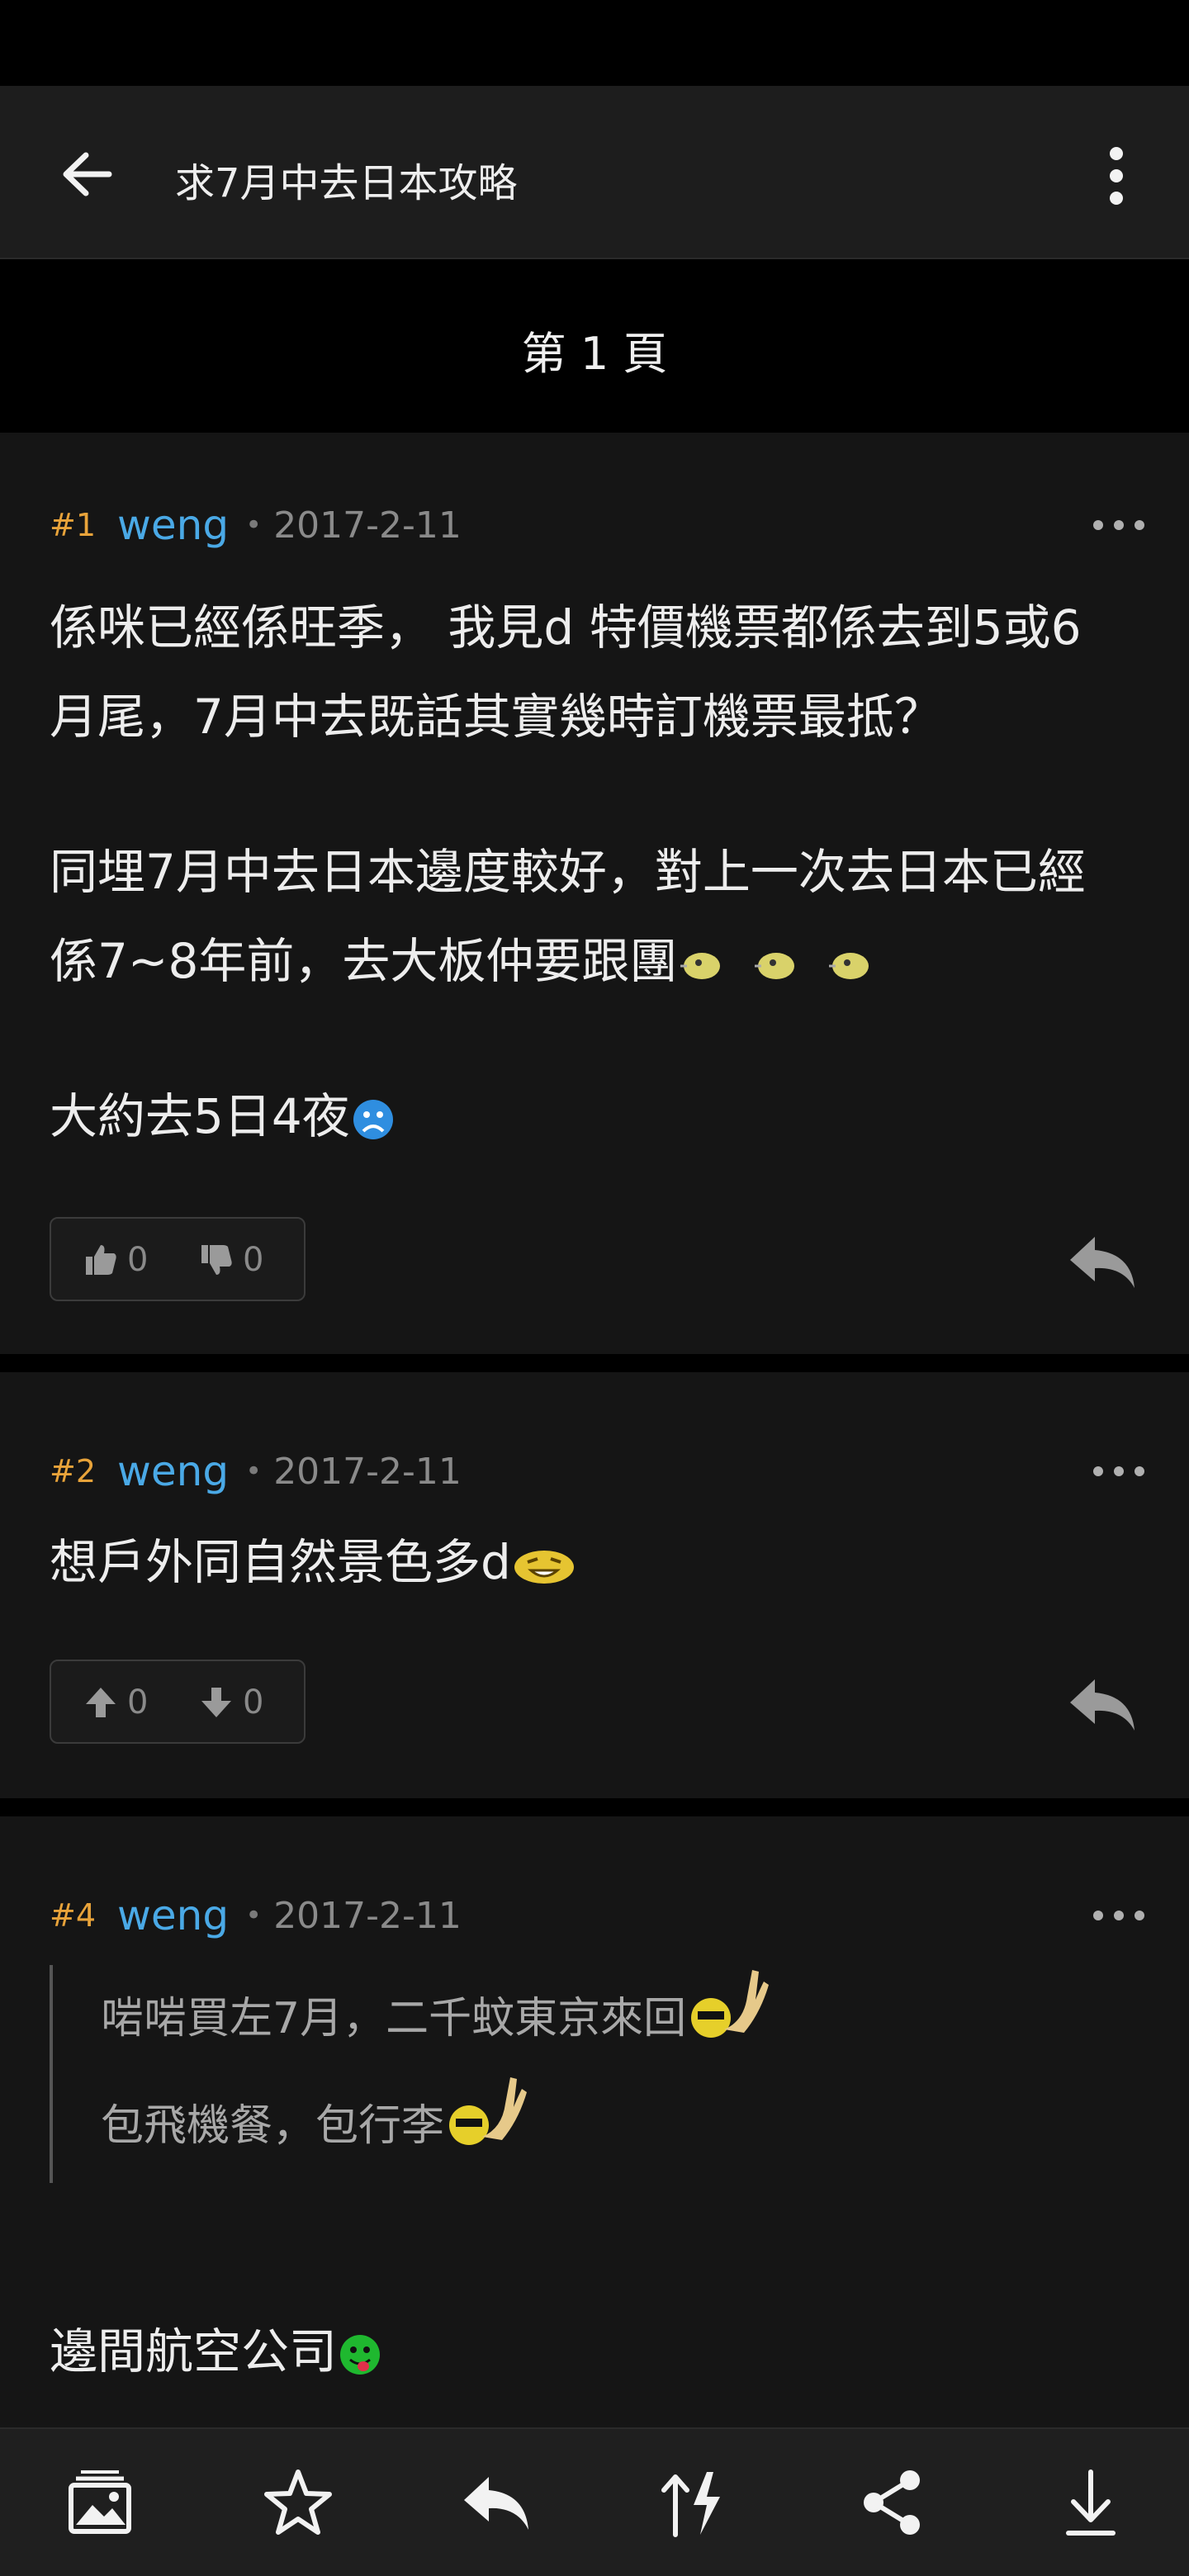  I want to click on post-text: 同埋7月中去日本邊度較好，對上一次去日本已經係7~8年前，去大板仲要跟團, so click(568, 916).